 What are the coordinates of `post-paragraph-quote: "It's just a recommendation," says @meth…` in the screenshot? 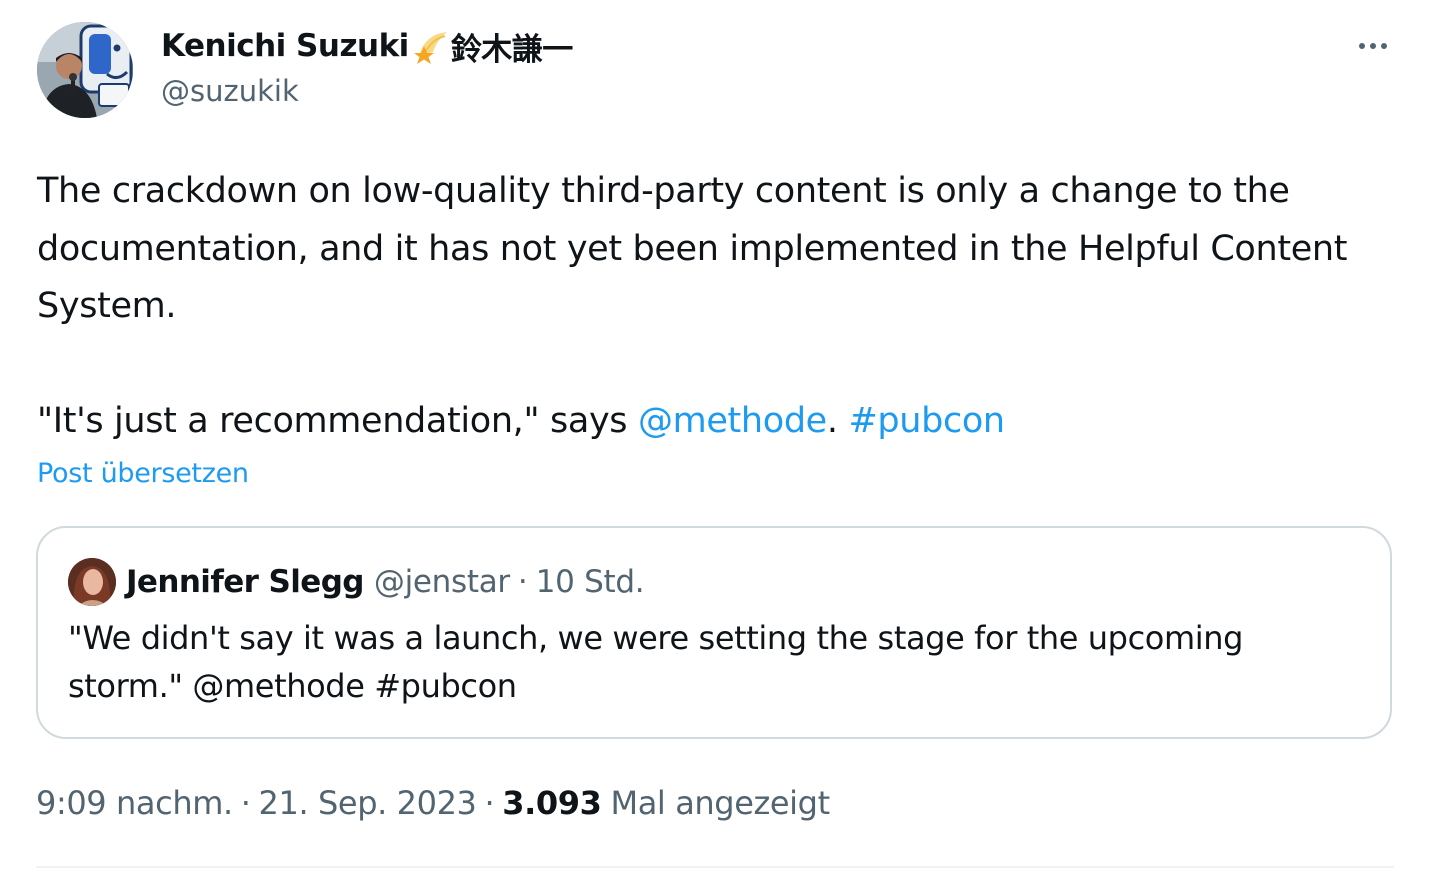 It's located at (717, 422).